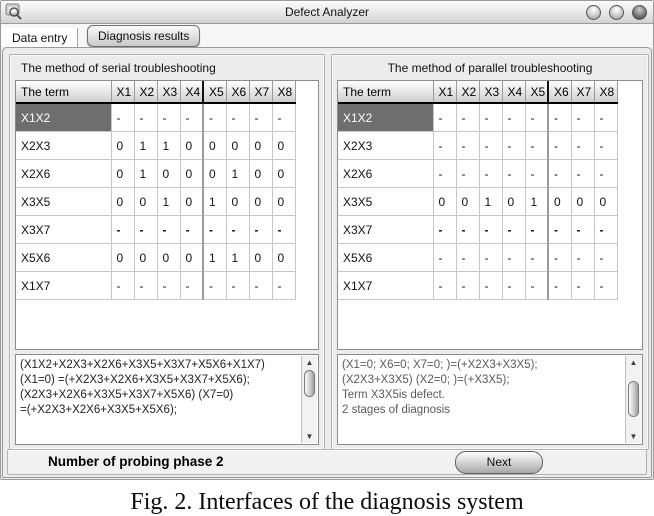 Image resolution: width=654 pixels, height=516 pixels. What do you see at coordinates (490, 68) in the screenshot?
I see `panel-title: The method of parallel troubleshooting` at bounding box center [490, 68].